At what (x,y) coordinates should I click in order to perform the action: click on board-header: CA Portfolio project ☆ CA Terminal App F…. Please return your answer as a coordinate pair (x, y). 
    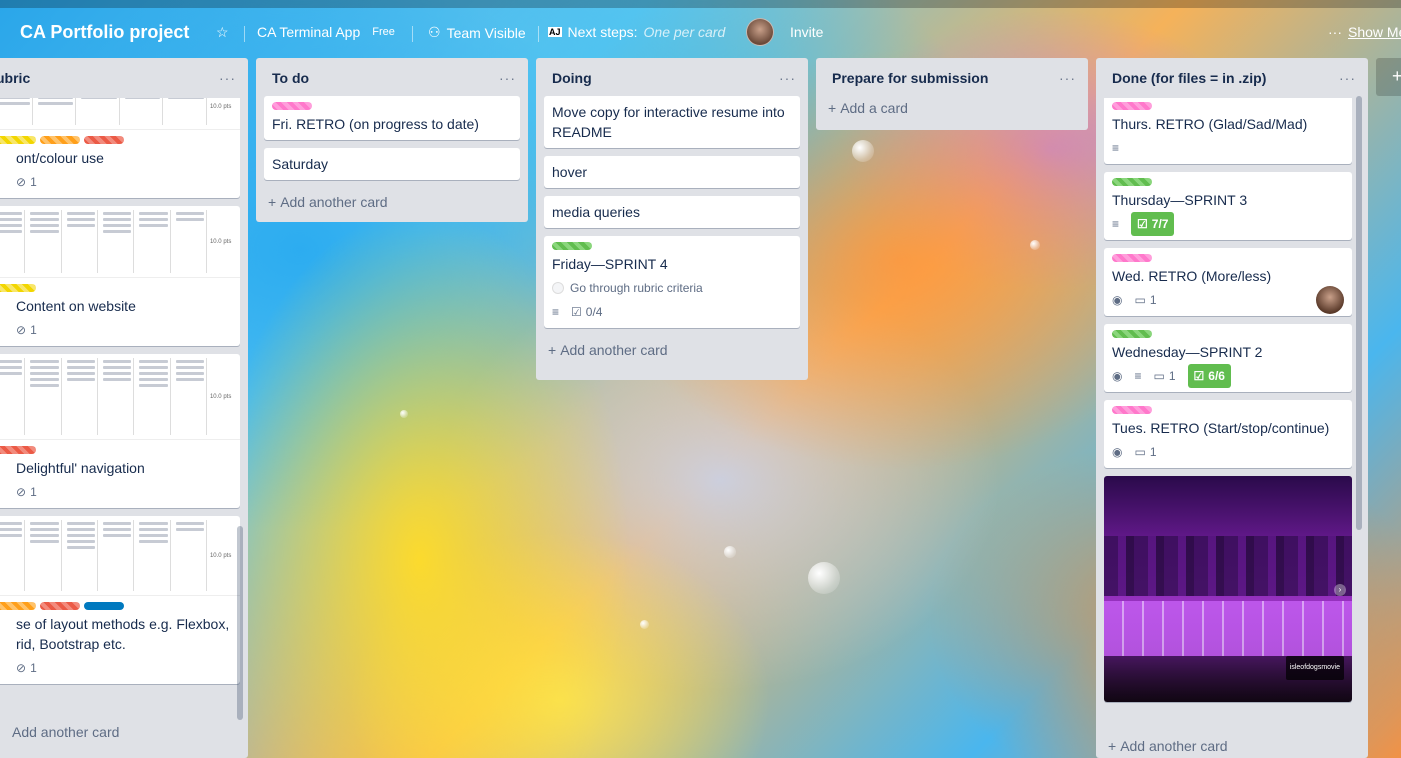
    Looking at the image, I should click on (700, 28).